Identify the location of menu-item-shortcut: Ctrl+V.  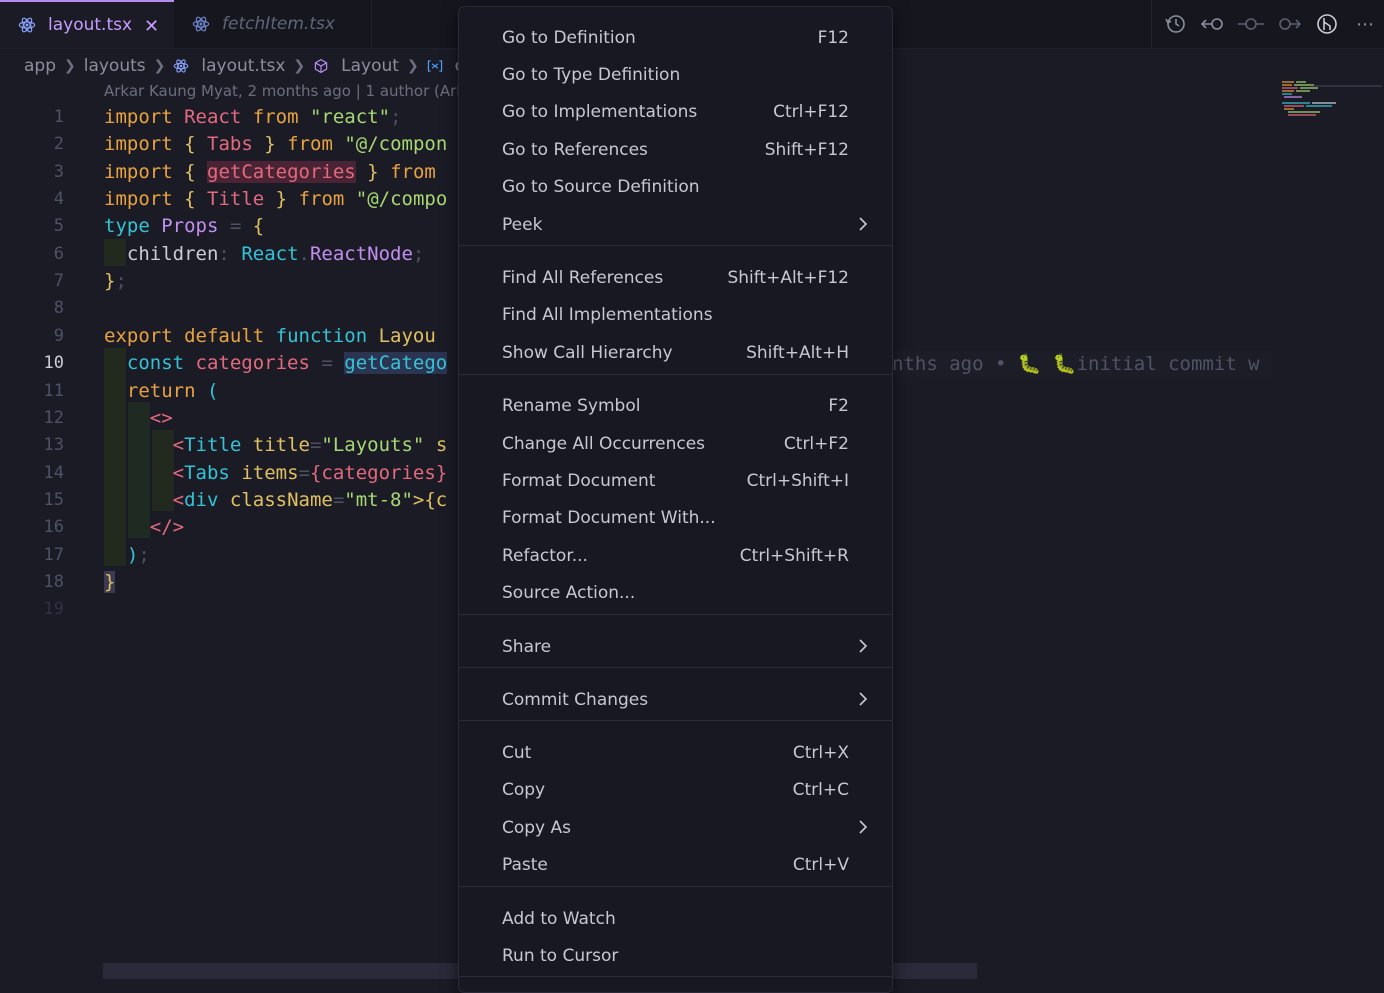
(820, 865).